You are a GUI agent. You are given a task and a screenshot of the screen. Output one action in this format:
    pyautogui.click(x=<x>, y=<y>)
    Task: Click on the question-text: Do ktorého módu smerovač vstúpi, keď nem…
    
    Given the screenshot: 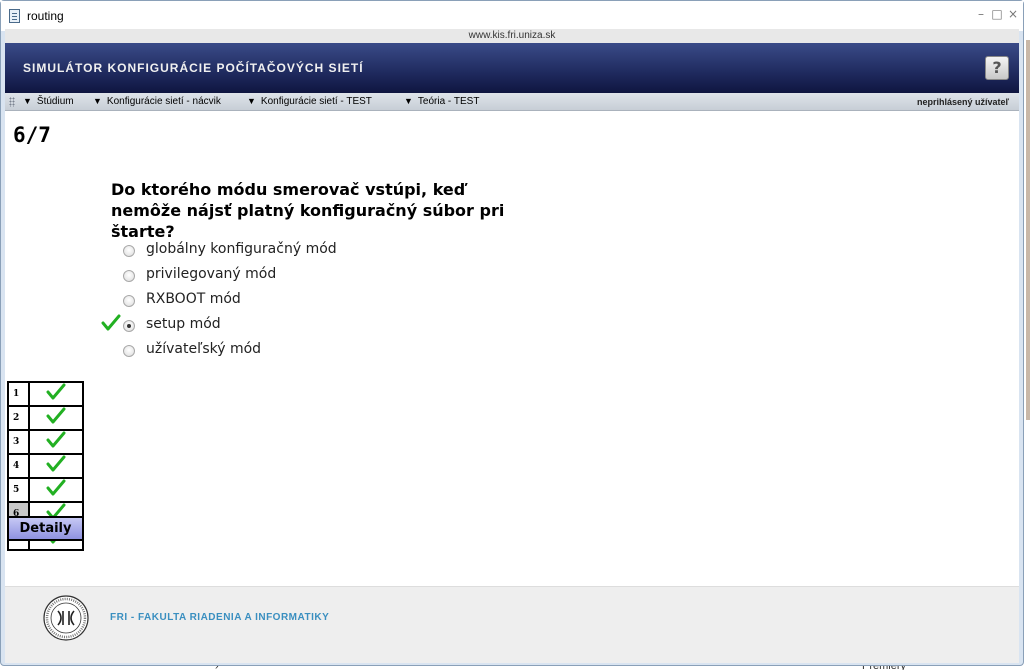 What is the action you would take?
    pyautogui.click(x=308, y=210)
    